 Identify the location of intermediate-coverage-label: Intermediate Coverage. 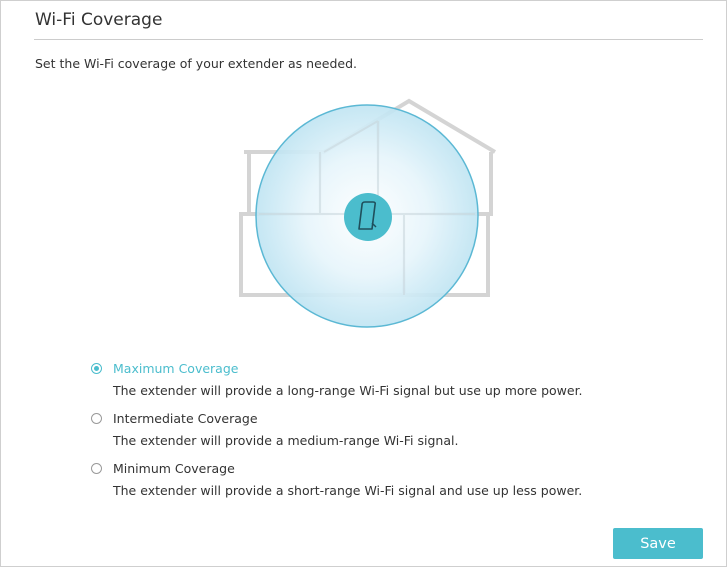
(185, 418).